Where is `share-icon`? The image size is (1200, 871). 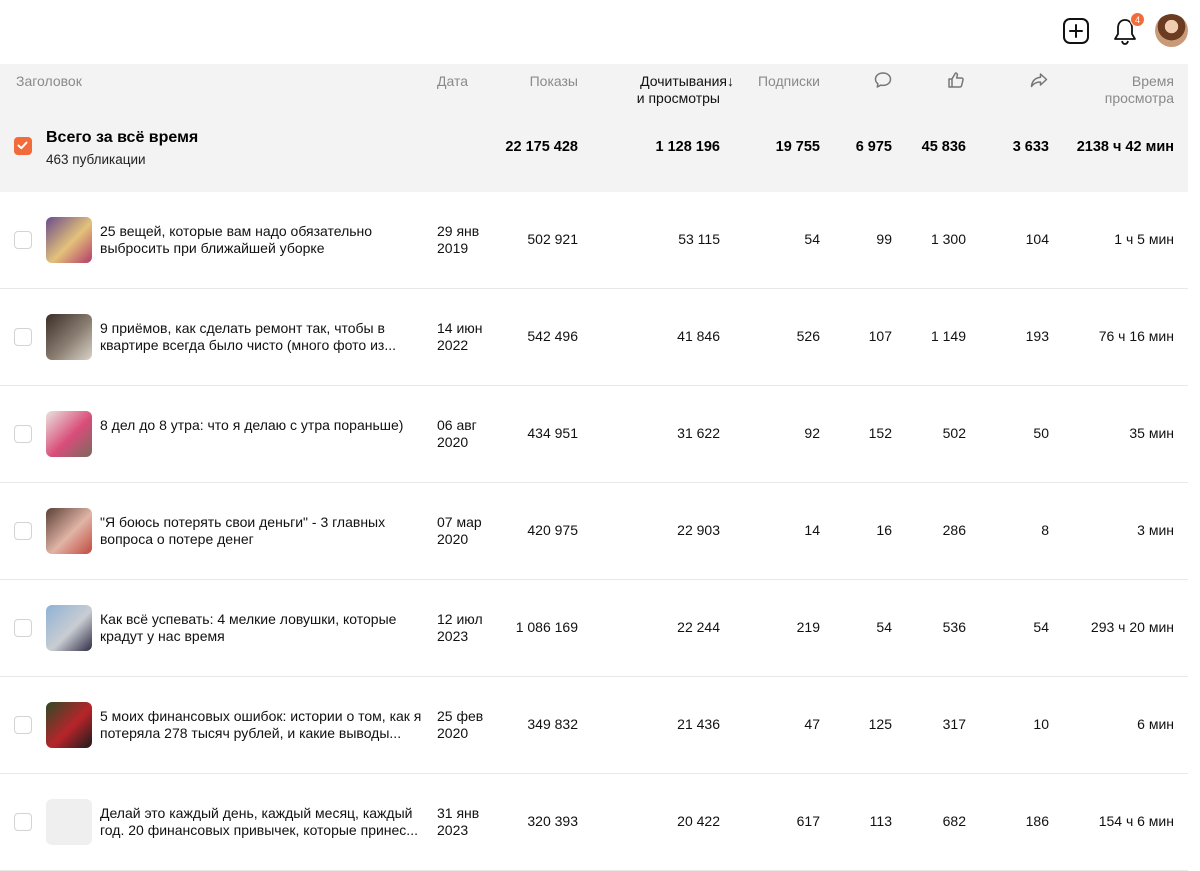 share-icon is located at coordinates (1039, 80).